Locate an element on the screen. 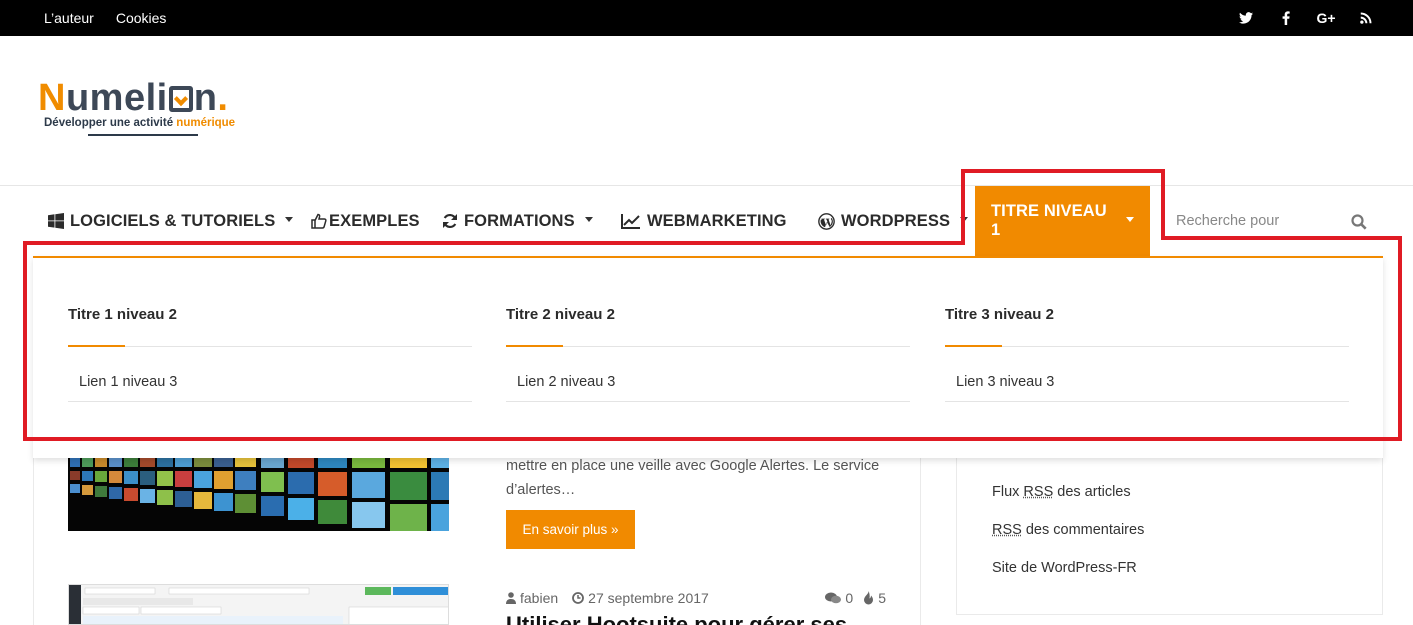 The width and height of the screenshot is (1413, 625). google-plus-icon: G+ is located at coordinates (1326, 18).